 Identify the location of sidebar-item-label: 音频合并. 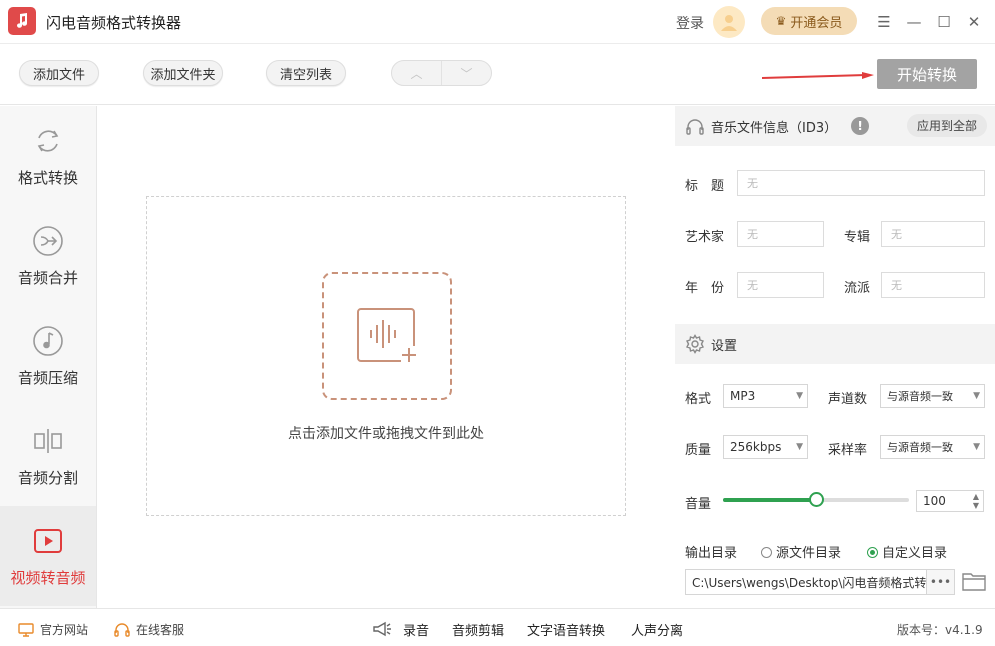
(47, 277).